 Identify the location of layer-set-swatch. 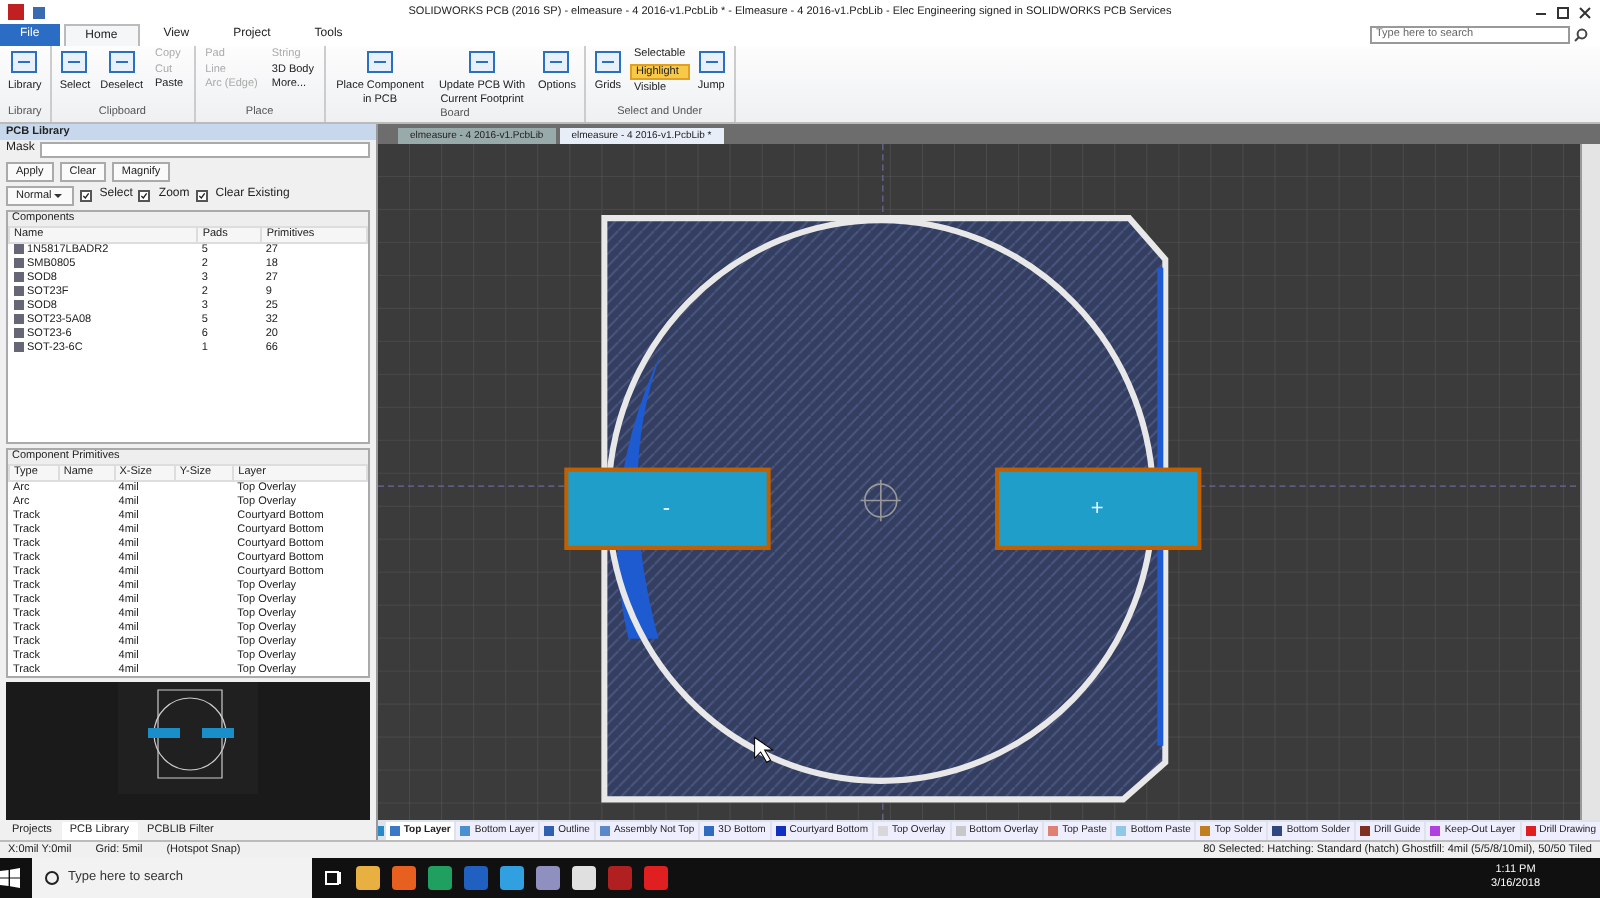
(381, 830).